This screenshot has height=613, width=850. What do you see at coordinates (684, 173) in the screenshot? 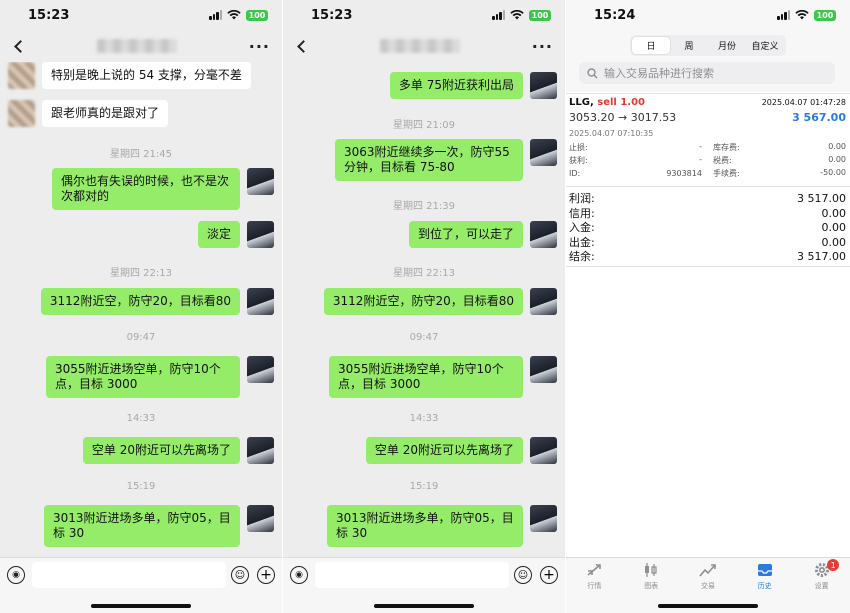
I see `id-value: 9303814` at bounding box center [684, 173].